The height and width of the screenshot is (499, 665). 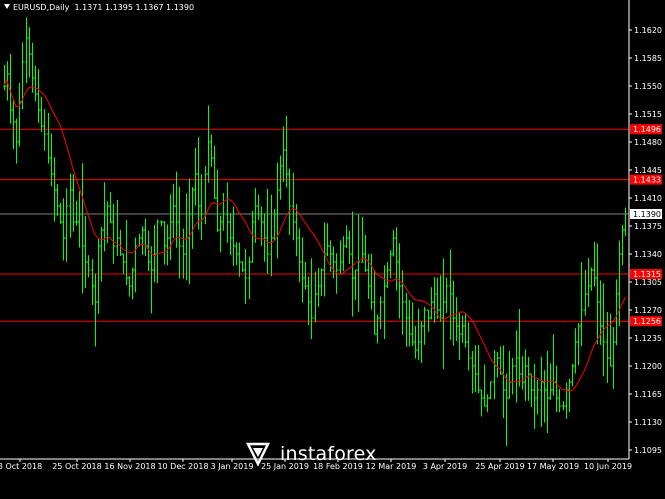 What do you see at coordinates (182, 466) in the screenshot?
I see `time-tick-label: 10 Dec 2018` at bounding box center [182, 466].